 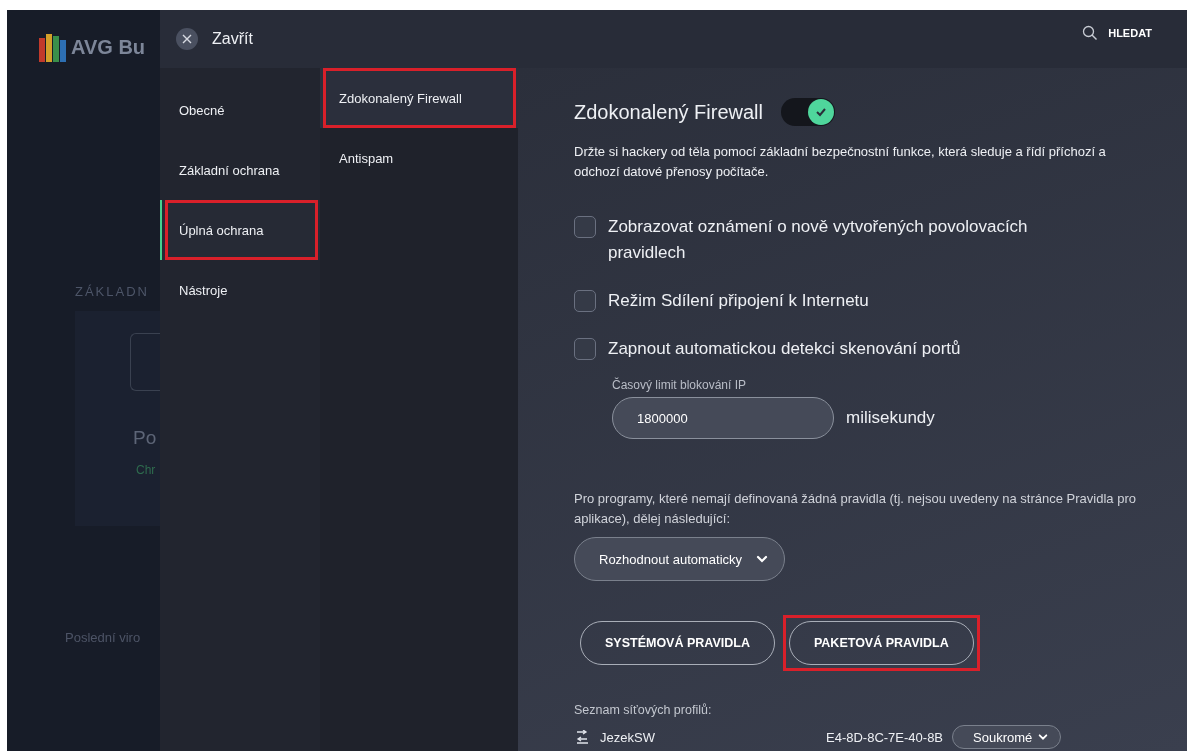 I want to click on card-title: Po, so click(x=145, y=438).